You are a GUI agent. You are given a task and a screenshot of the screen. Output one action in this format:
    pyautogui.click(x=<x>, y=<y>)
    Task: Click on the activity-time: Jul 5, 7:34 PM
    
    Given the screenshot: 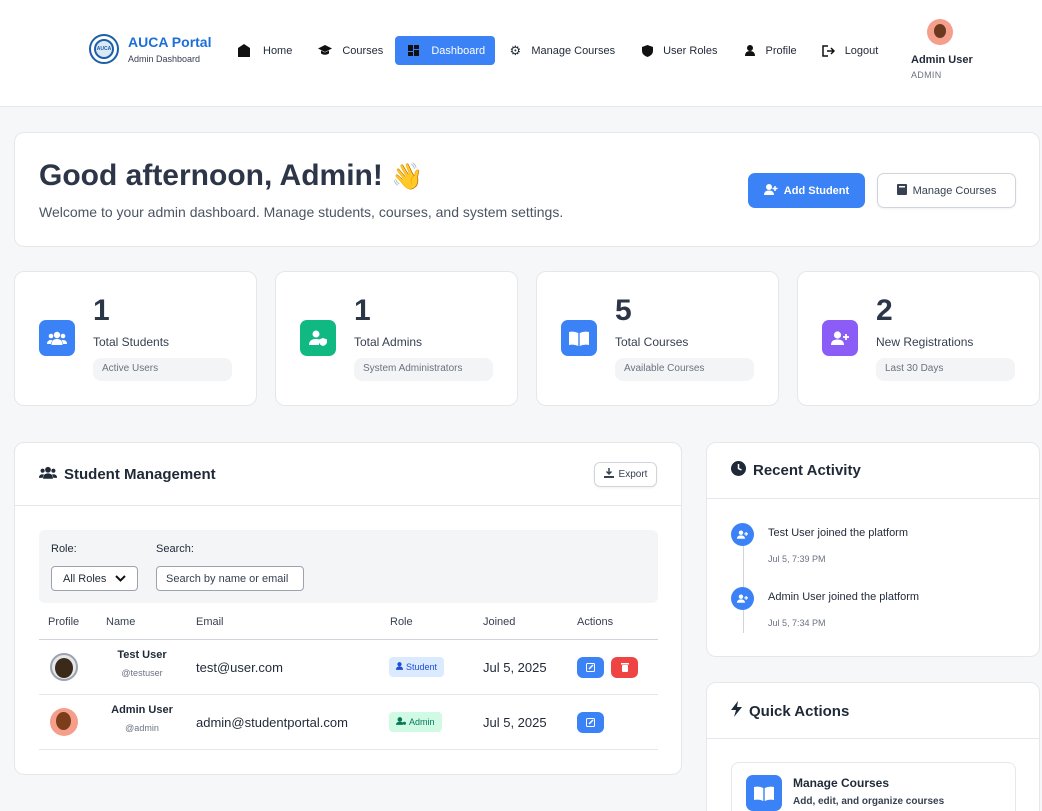 What is the action you would take?
    pyautogui.click(x=797, y=623)
    